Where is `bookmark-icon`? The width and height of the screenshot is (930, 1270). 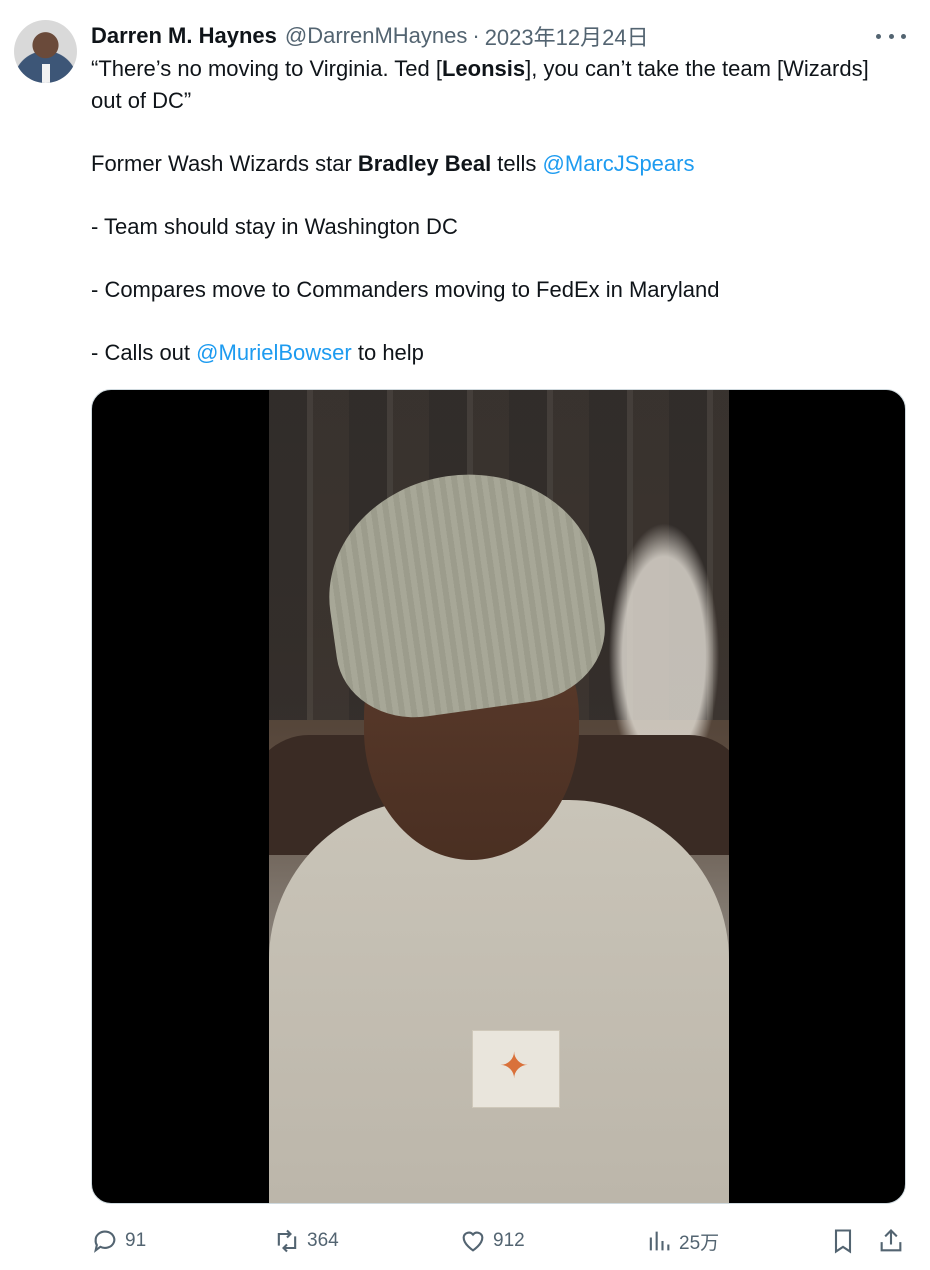
bookmark-icon is located at coordinates (843, 1241).